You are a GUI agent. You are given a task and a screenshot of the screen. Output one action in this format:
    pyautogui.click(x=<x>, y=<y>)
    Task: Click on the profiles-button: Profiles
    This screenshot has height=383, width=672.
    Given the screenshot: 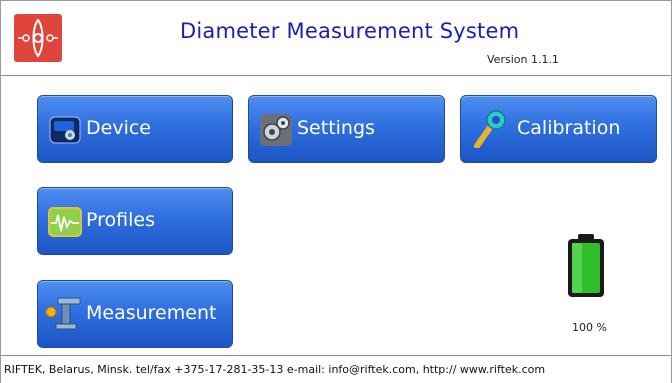 What is the action you would take?
    pyautogui.click(x=135, y=221)
    